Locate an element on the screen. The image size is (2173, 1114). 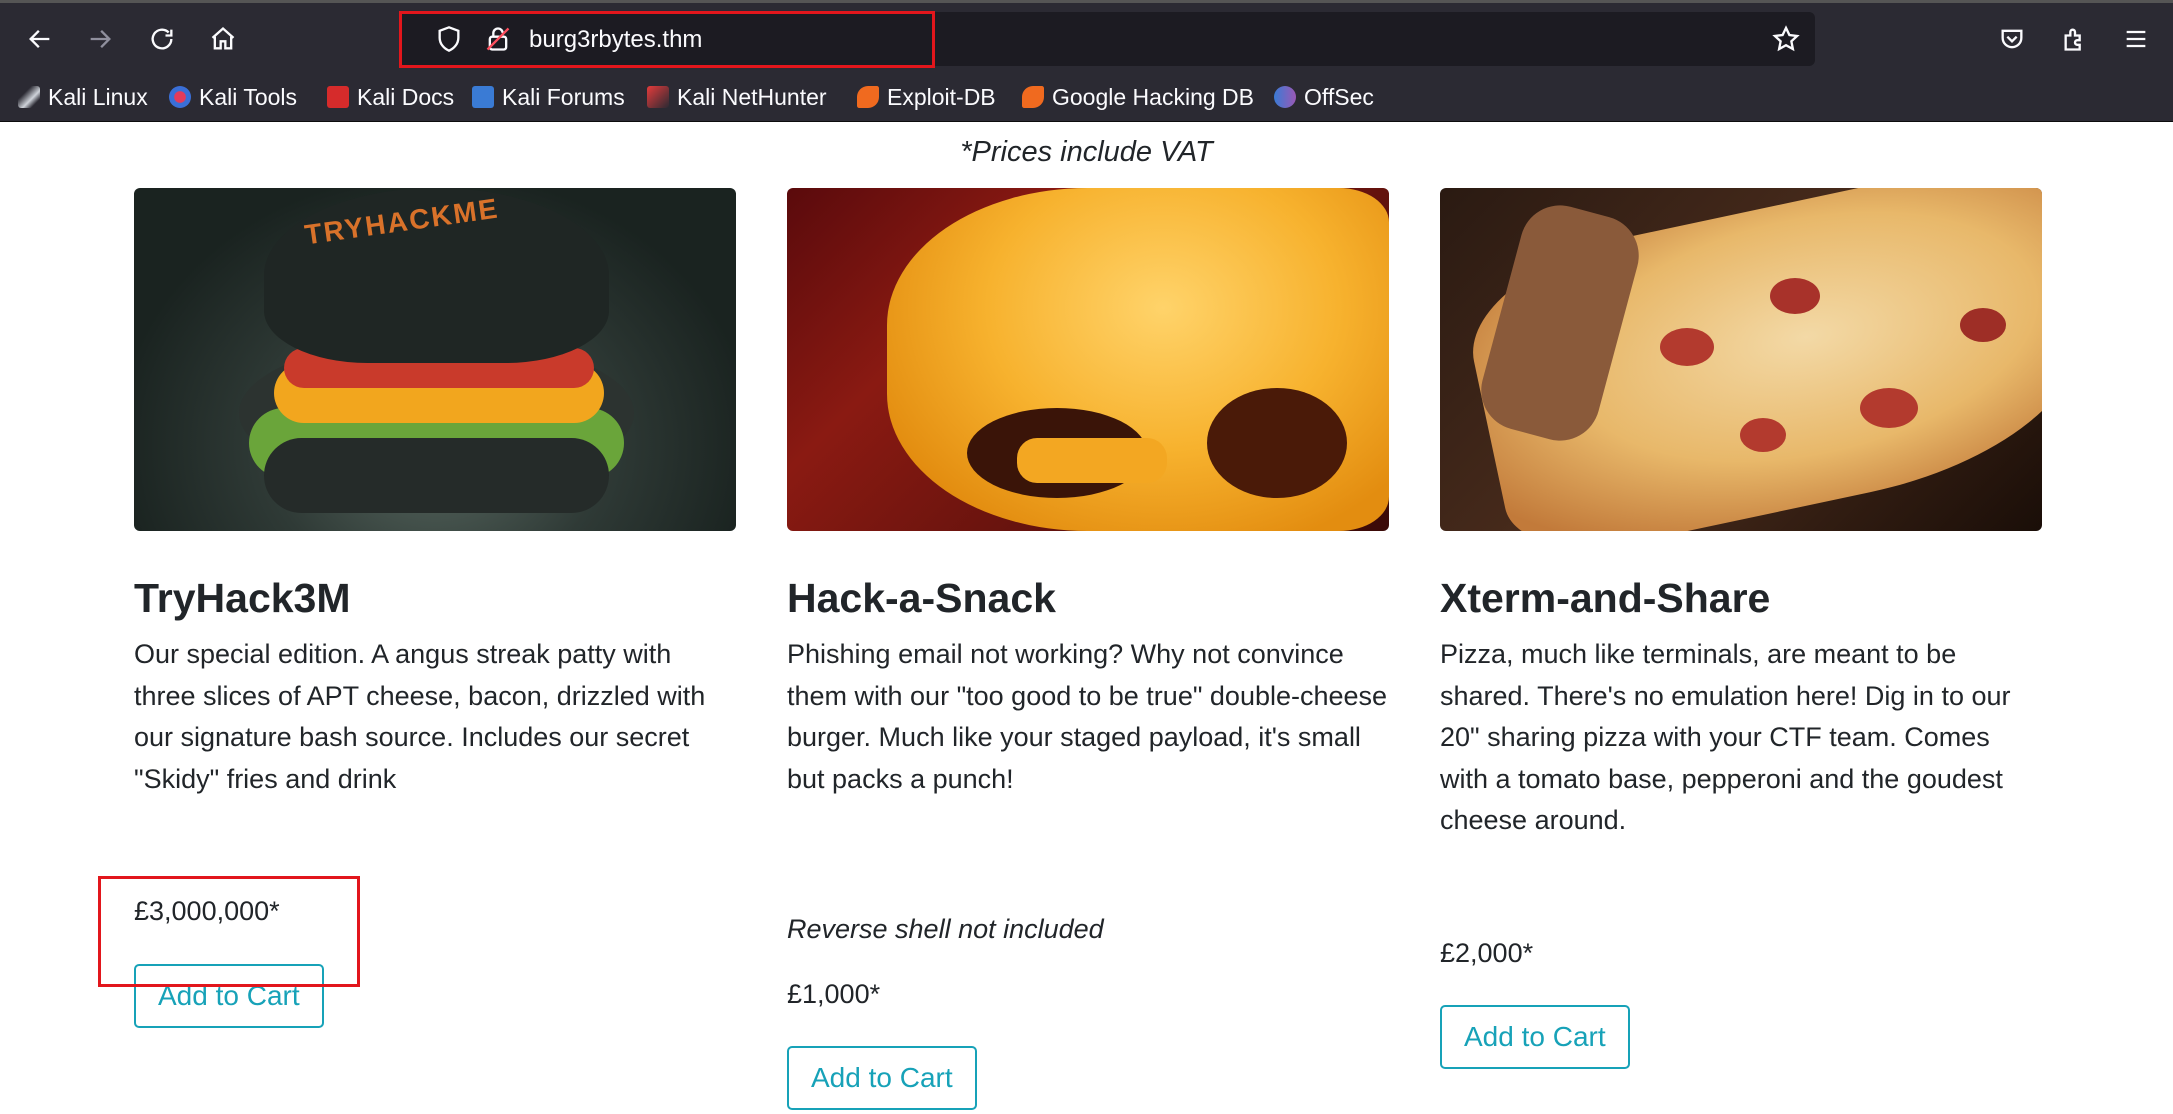
product-title: Hack-a-Snack is located at coordinates (921, 598).